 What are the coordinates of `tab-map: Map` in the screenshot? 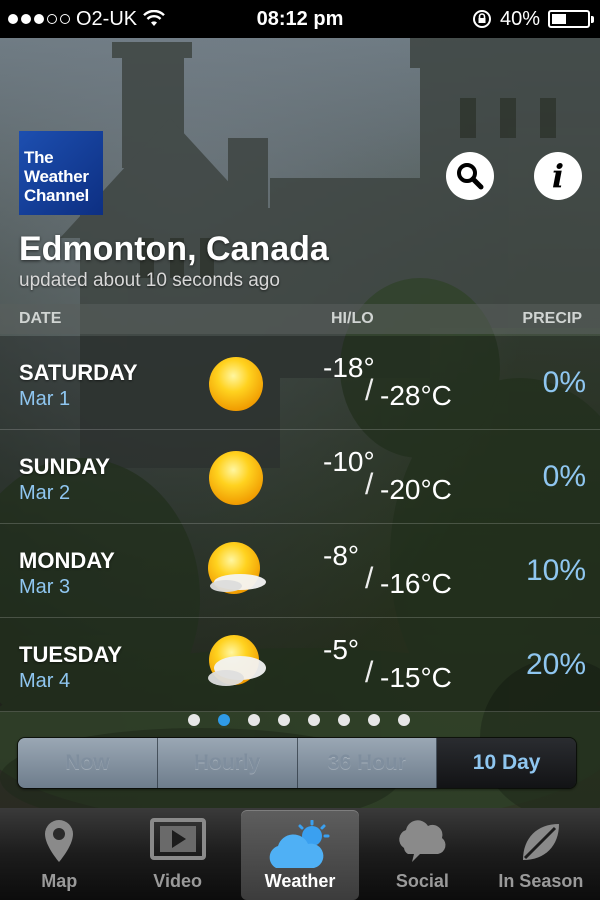 It's located at (59, 854).